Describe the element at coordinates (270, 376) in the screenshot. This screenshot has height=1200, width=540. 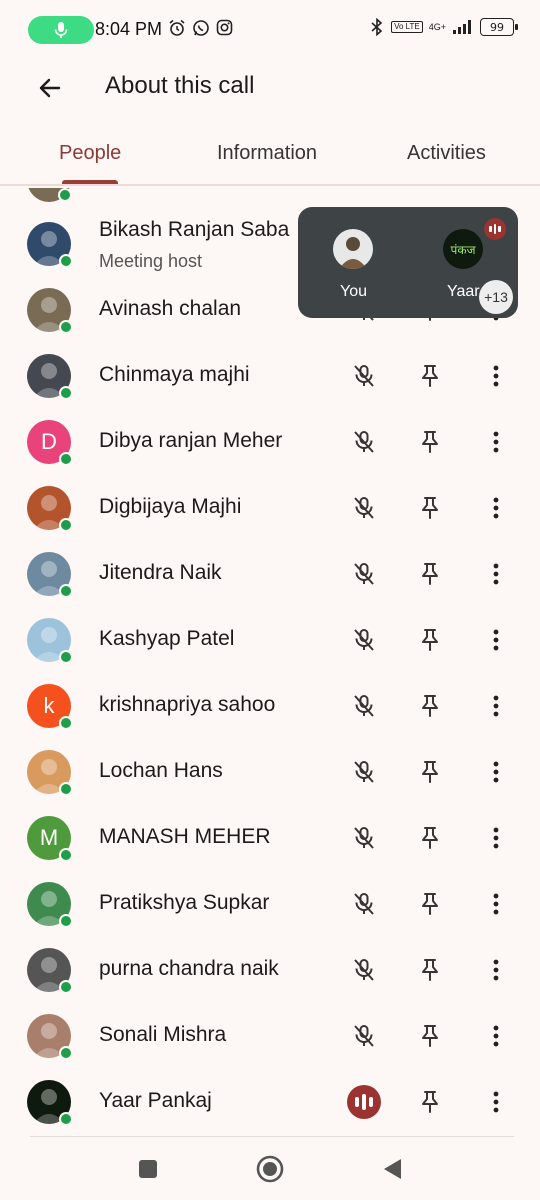
I see `participant-row: Chinmaya majhi` at that location.